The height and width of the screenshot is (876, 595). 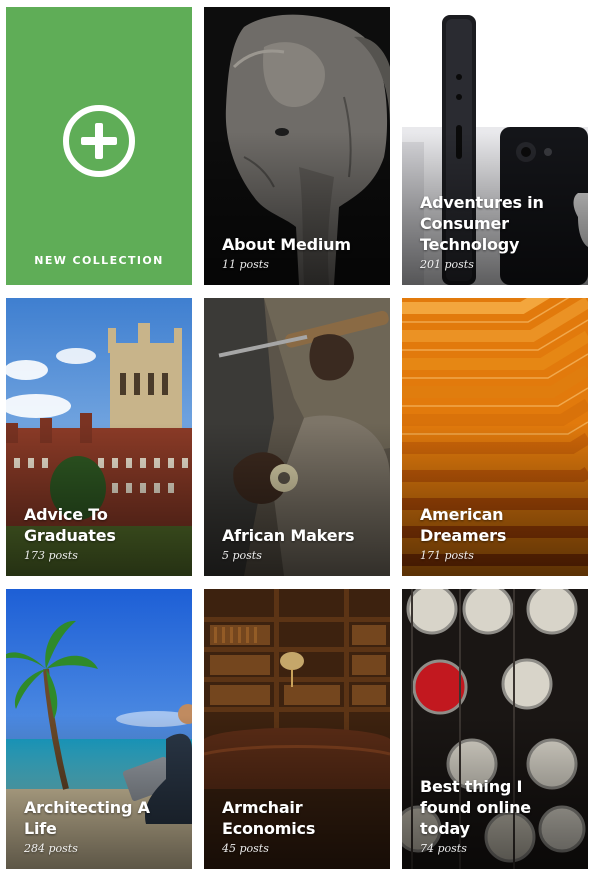 I want to click on collection-post-count: 45 posts, so click(x=245, y=848).